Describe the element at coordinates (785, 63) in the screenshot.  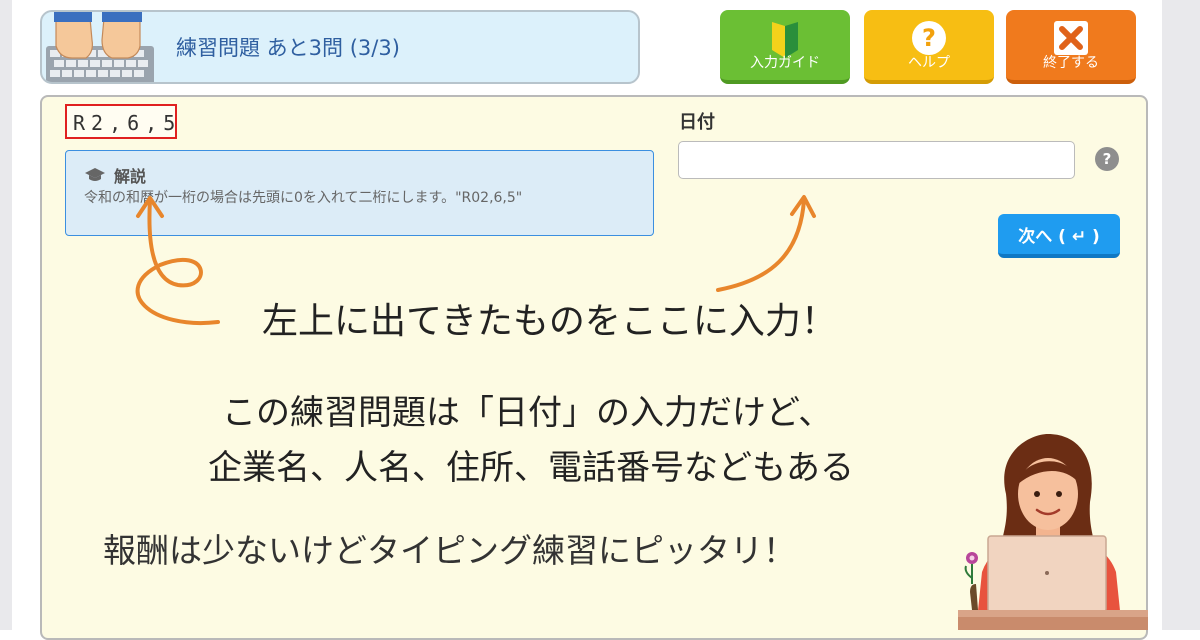
I see `input-guide-label: 入力ガイド` at that location.